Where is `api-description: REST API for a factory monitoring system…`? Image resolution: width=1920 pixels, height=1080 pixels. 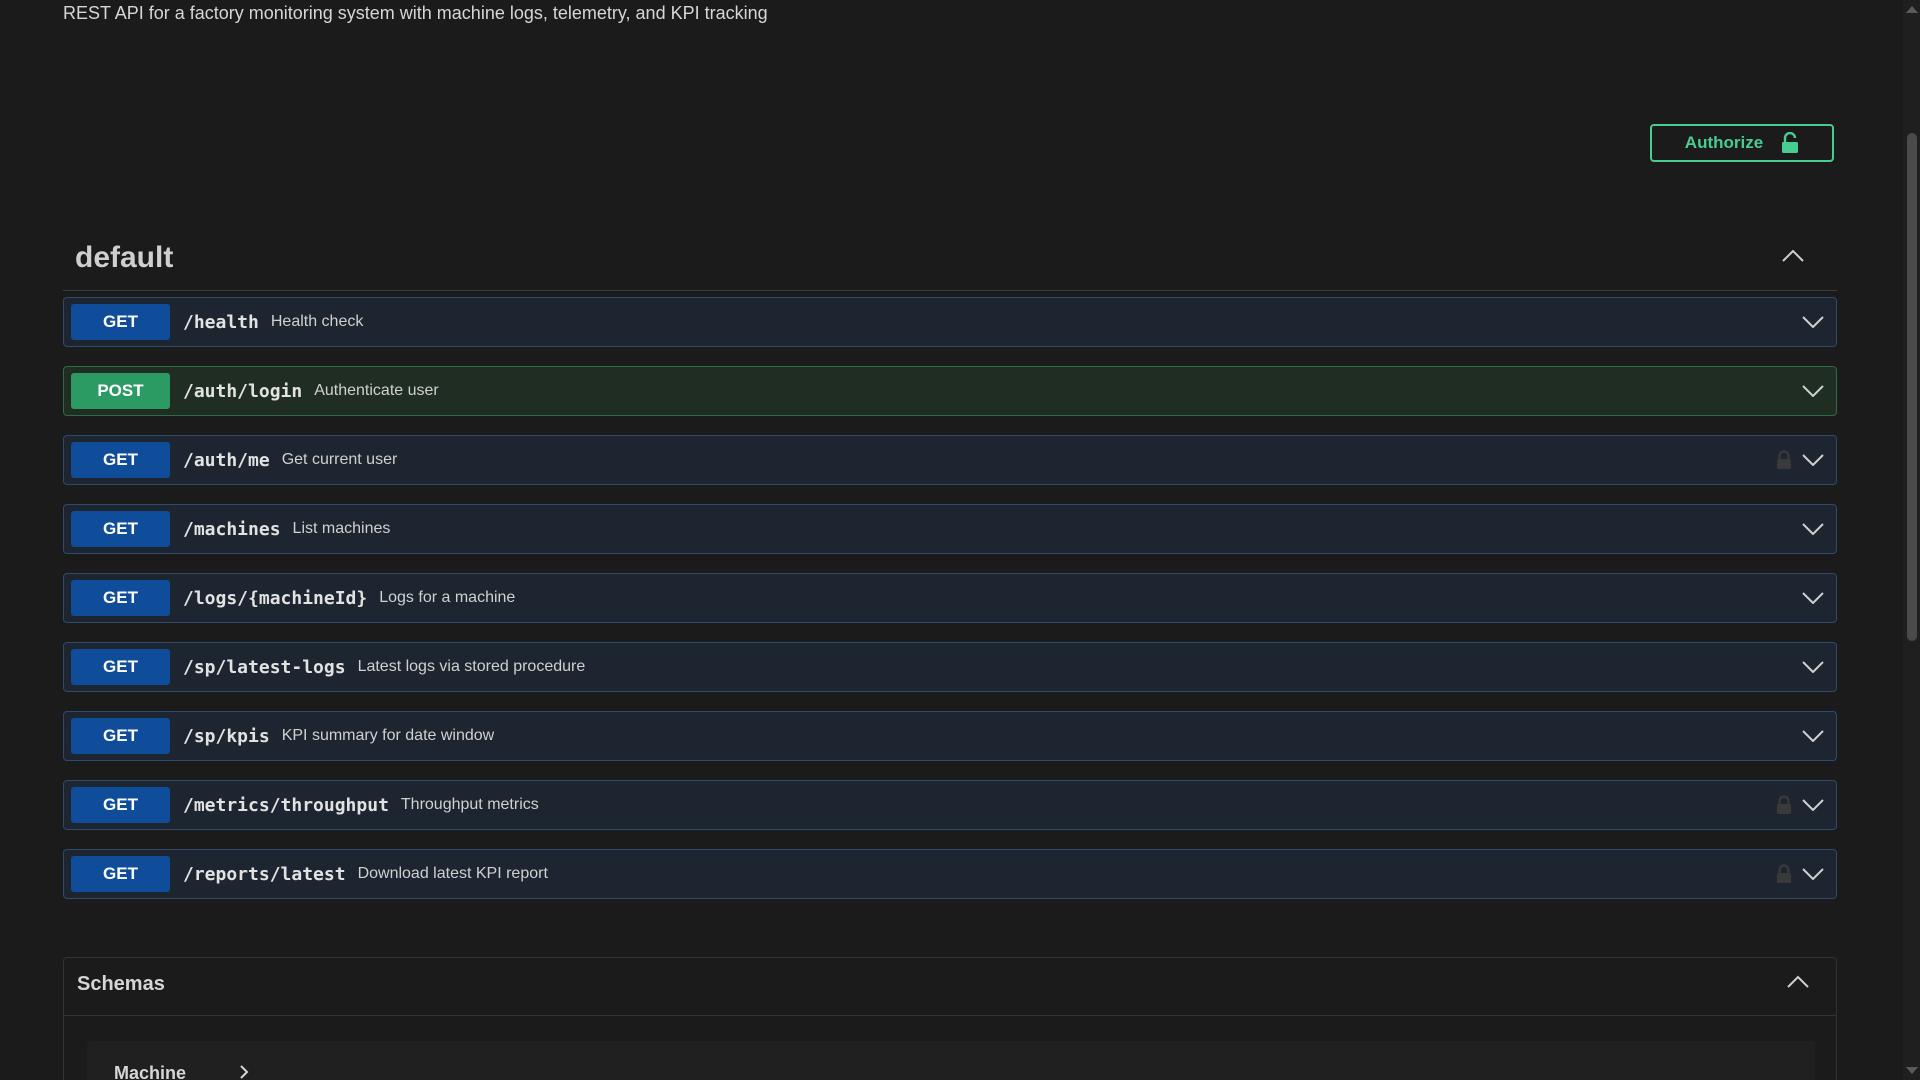 api-description: REST API for a factory monitoring system… is located at coordinates (415, 13).